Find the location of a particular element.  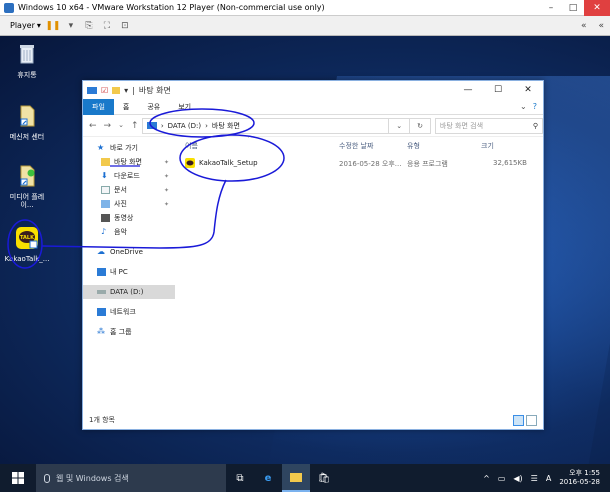

tab-home: 홈 is located at coordinates (126, 107).